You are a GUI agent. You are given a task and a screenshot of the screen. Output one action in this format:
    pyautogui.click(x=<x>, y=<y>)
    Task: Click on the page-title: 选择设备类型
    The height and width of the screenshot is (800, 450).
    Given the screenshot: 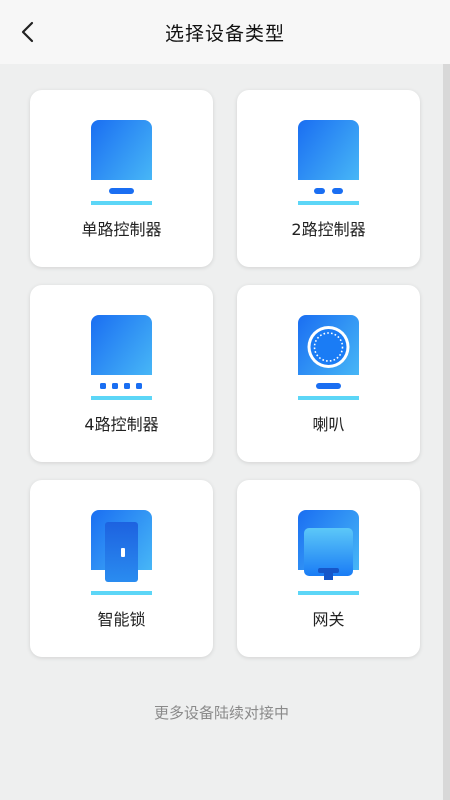 What is the action you would take?
    pyautogui.click(x=224, y=33)
    